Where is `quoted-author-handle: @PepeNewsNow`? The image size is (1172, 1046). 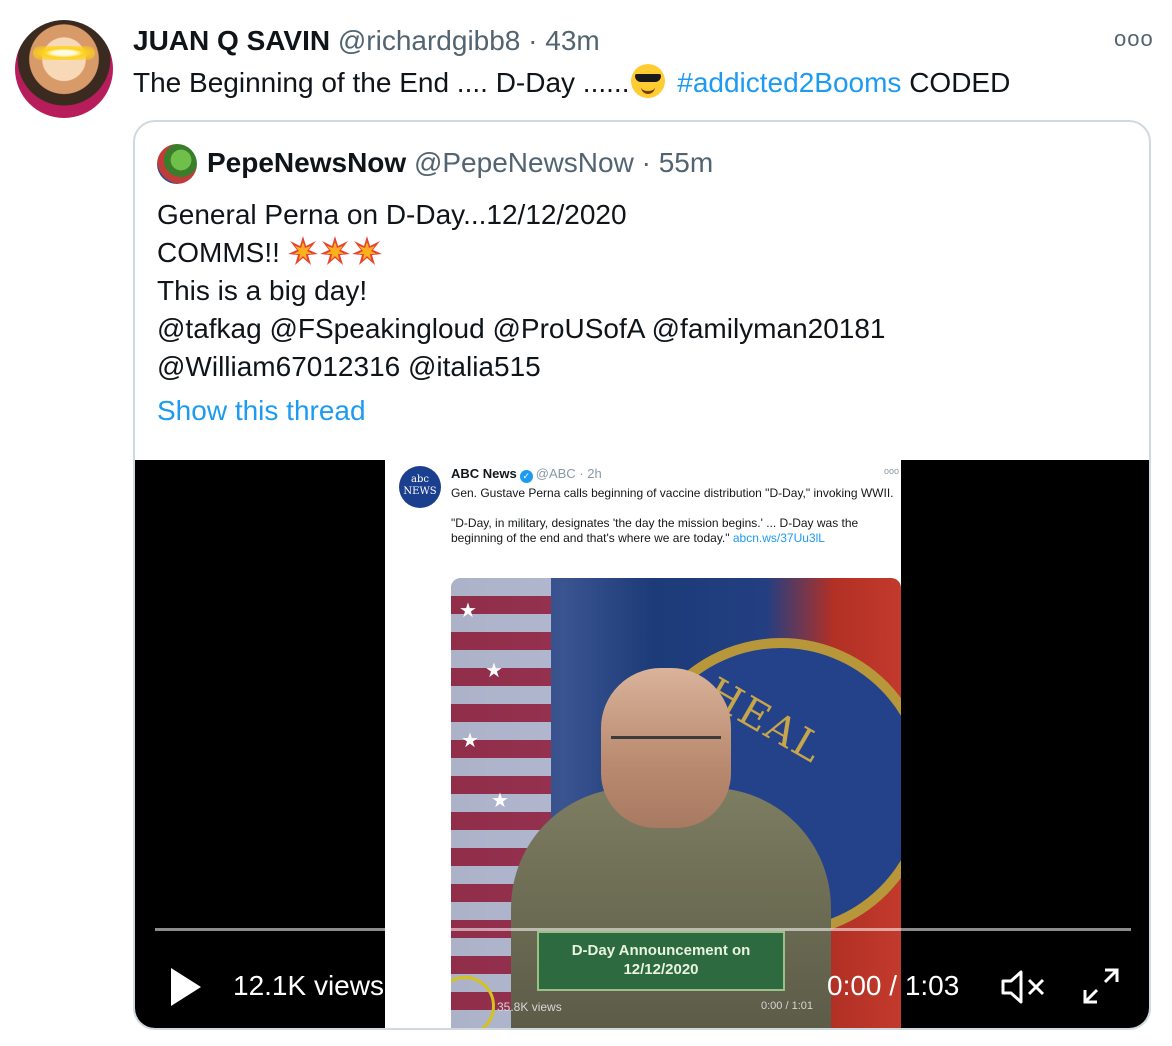 quoted-author-handle: @PepeNewsNow is located at coordinates (524, 162).